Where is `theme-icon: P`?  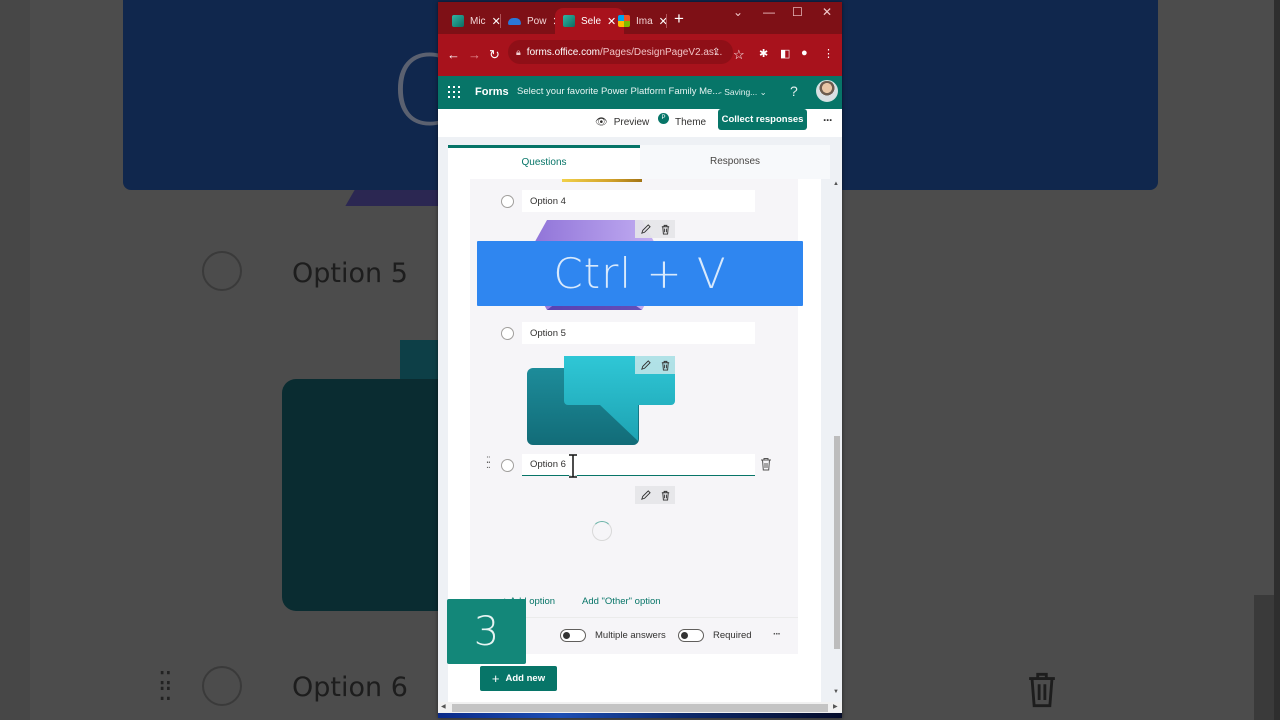
theme-icon: P is located at coordinates (663, 118).